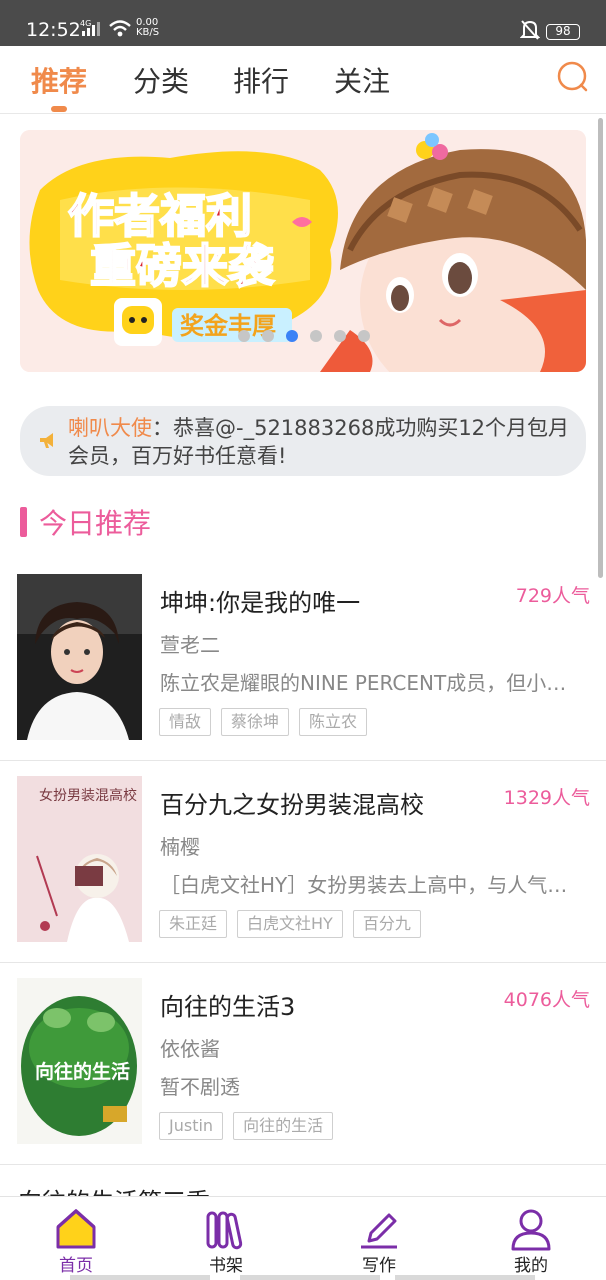 The height and width of the screenshot is (1280, 606). What do you see at coordinates (53, 30) in the screenshot?
I see `status-time: 12:52` at bounding box center [53, 30].